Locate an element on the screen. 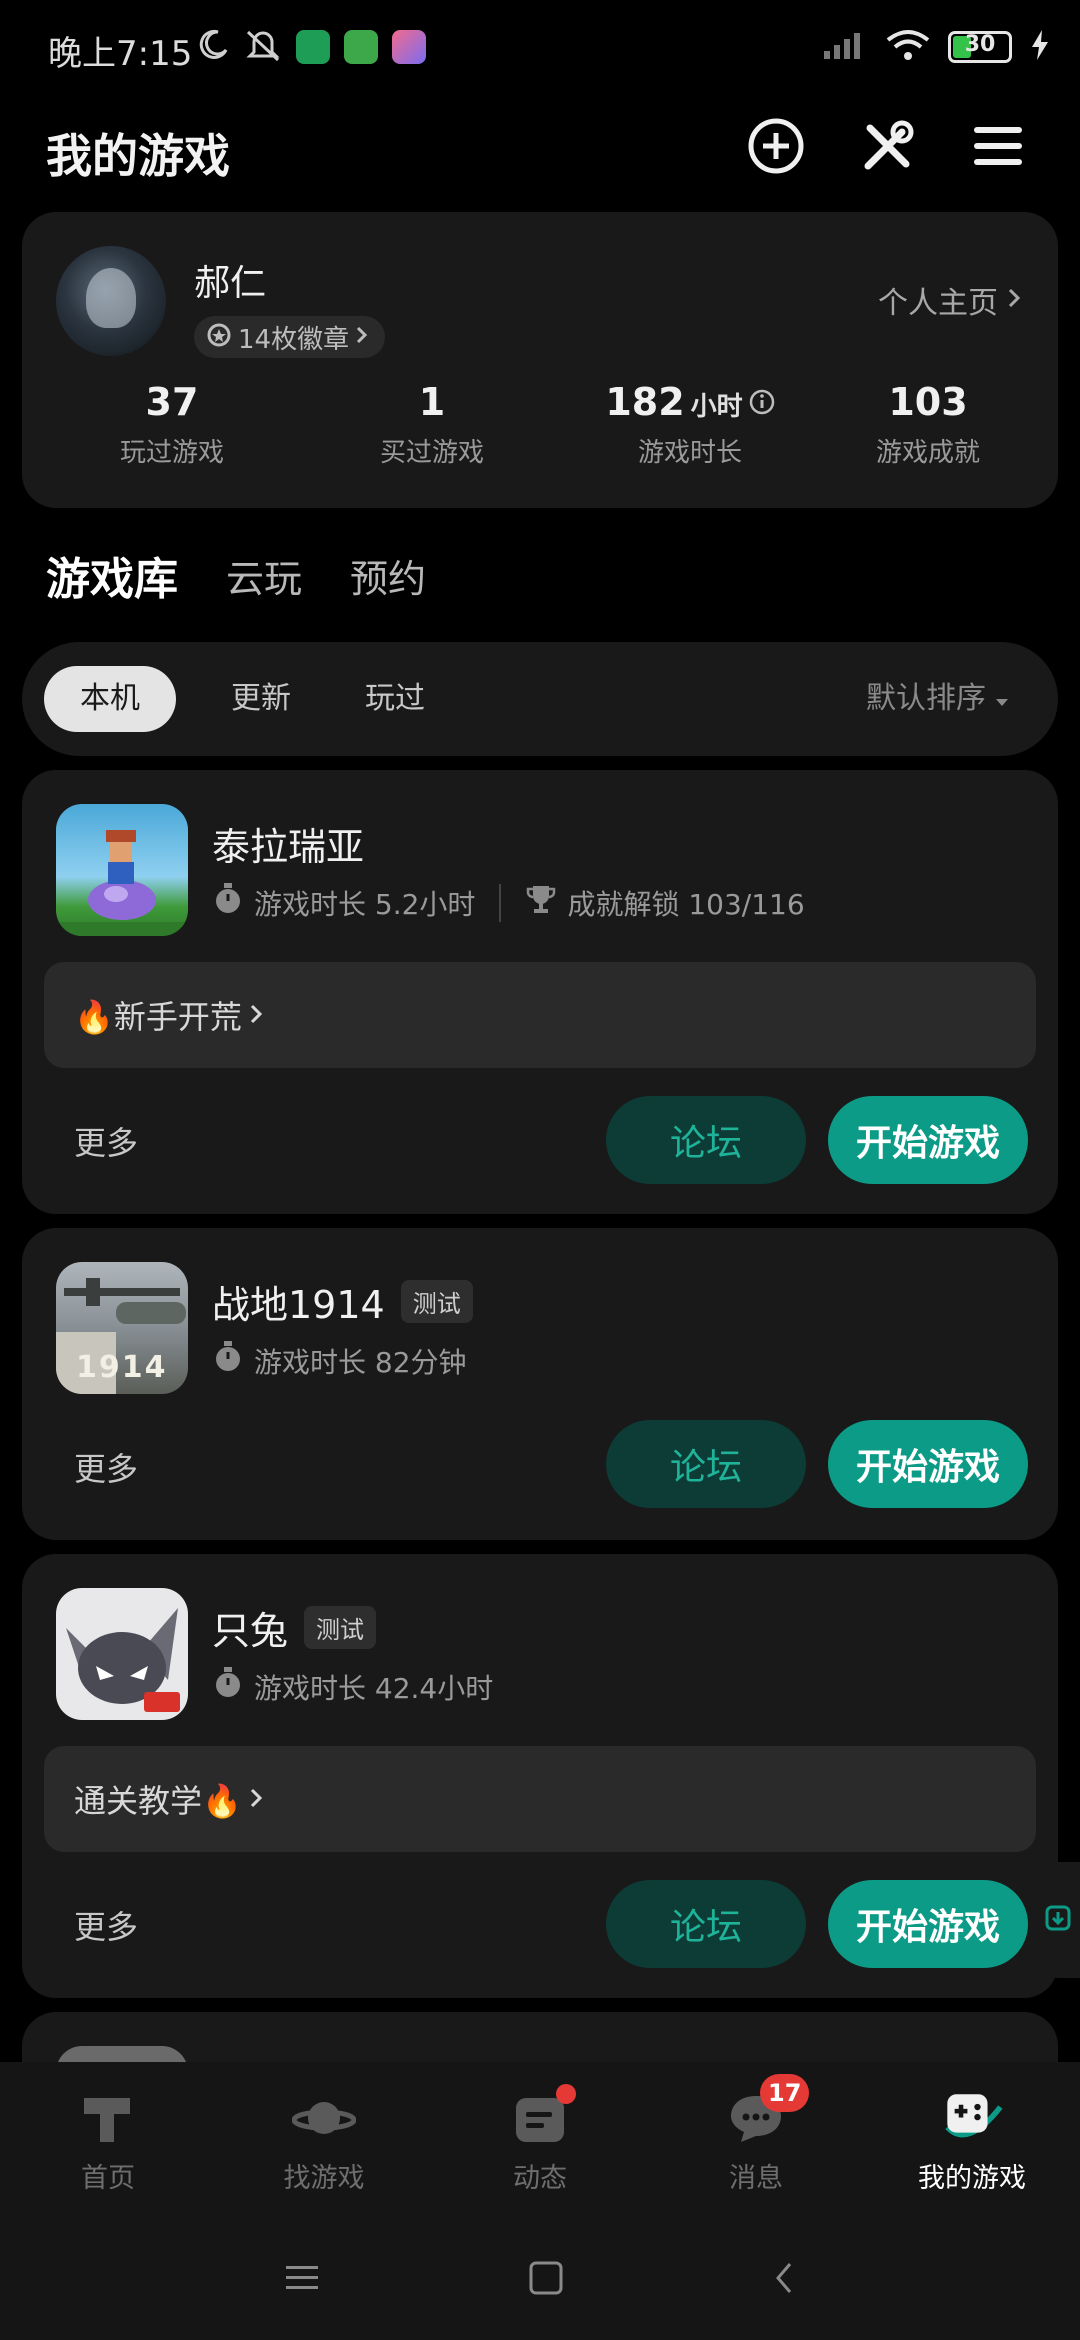  trophy-icon is located at coordinates (541, 902).